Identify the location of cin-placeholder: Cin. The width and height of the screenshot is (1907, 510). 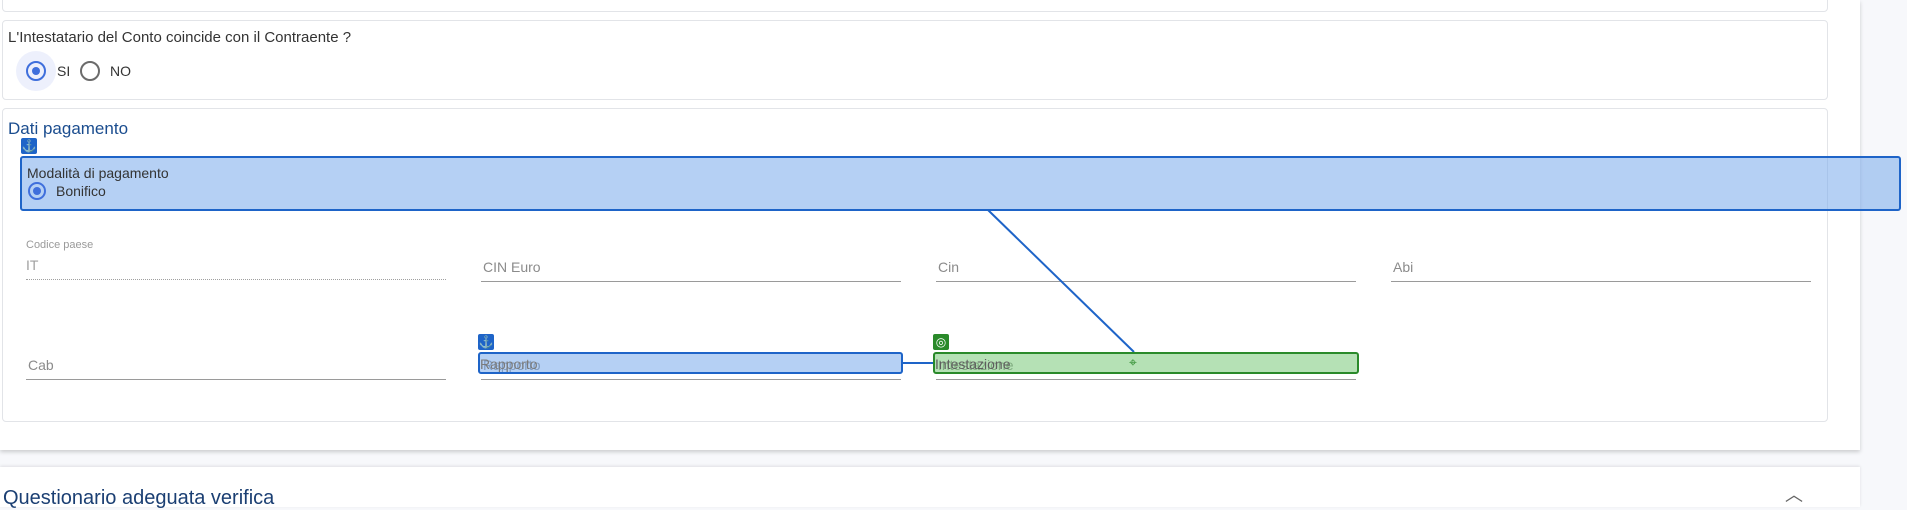
(949, 267).